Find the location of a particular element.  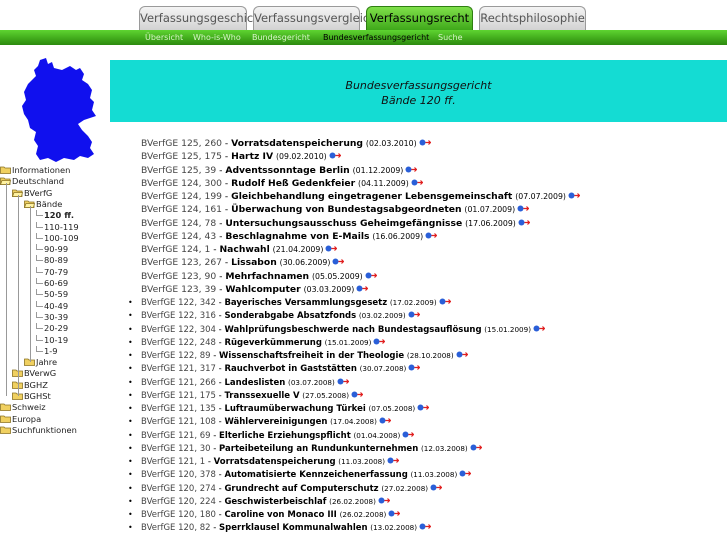

subnav-who-is-who: Who-is-Who is located at coordinates (217, 37).